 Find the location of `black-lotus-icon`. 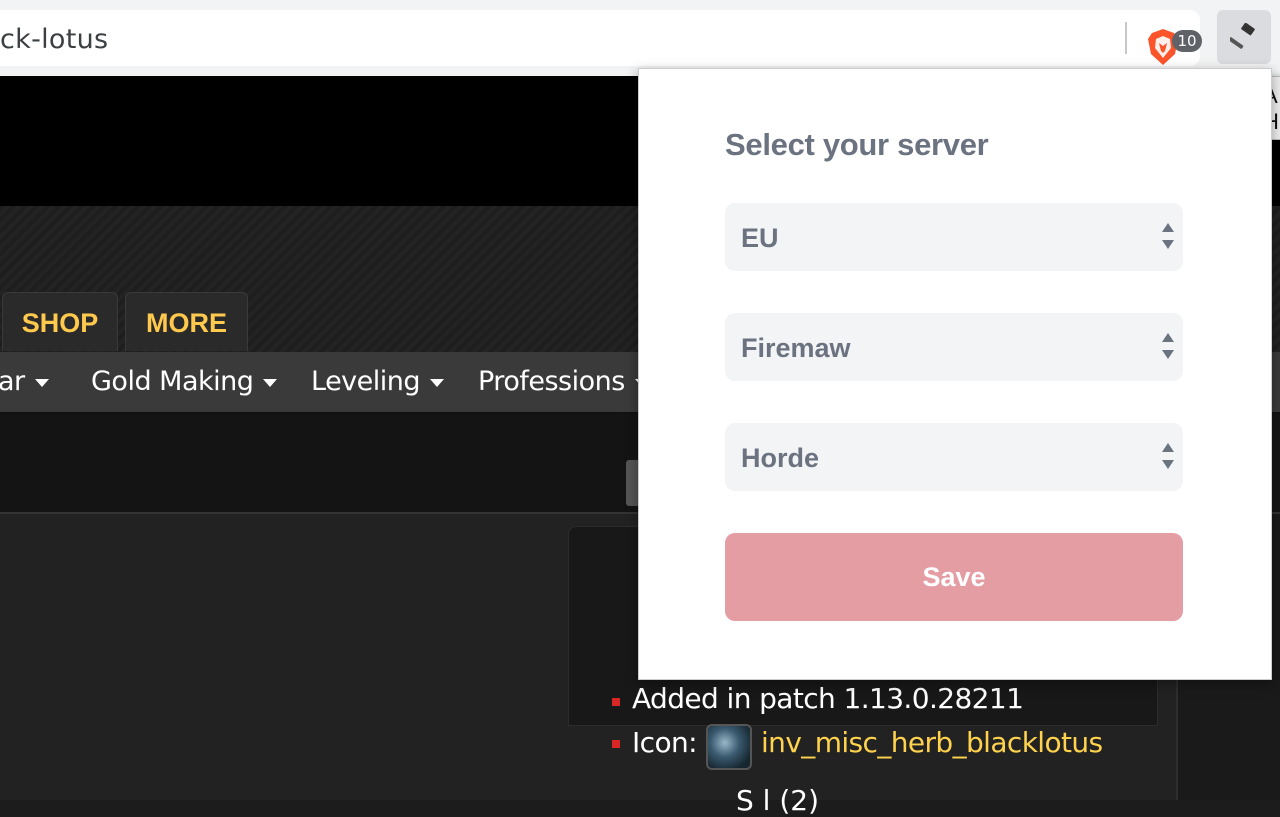

black-lotus-icon is located at coordinates (729, 747).